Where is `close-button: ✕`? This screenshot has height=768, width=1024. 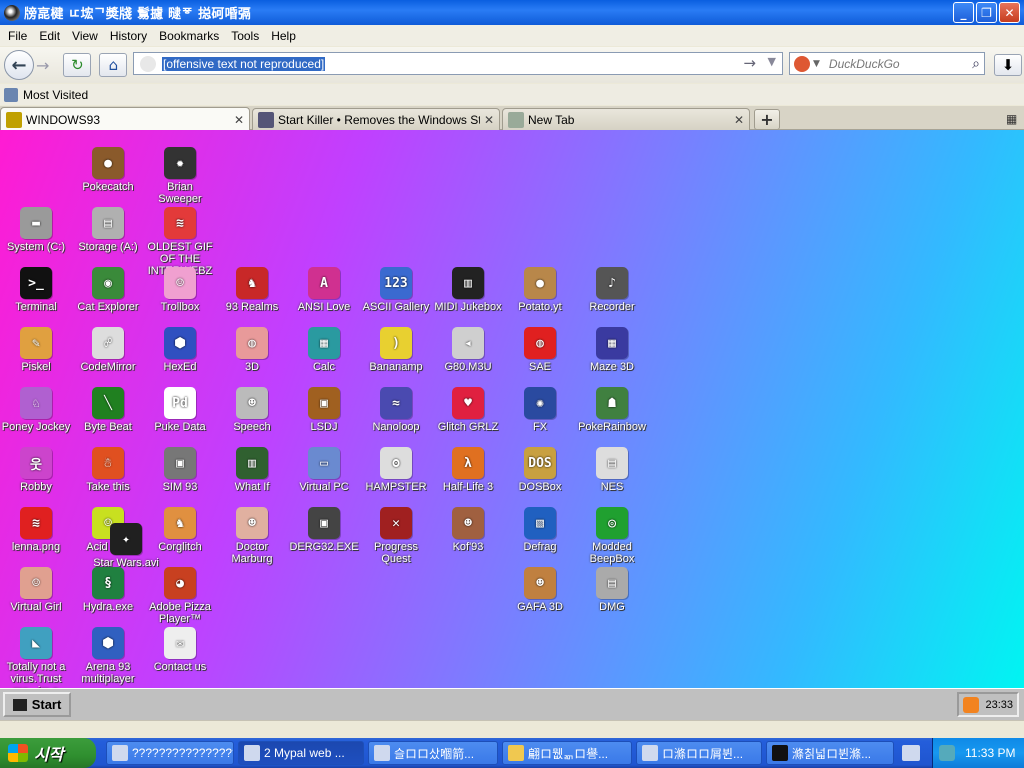 close-button: ✕ is located at coordinates (1009, 12).